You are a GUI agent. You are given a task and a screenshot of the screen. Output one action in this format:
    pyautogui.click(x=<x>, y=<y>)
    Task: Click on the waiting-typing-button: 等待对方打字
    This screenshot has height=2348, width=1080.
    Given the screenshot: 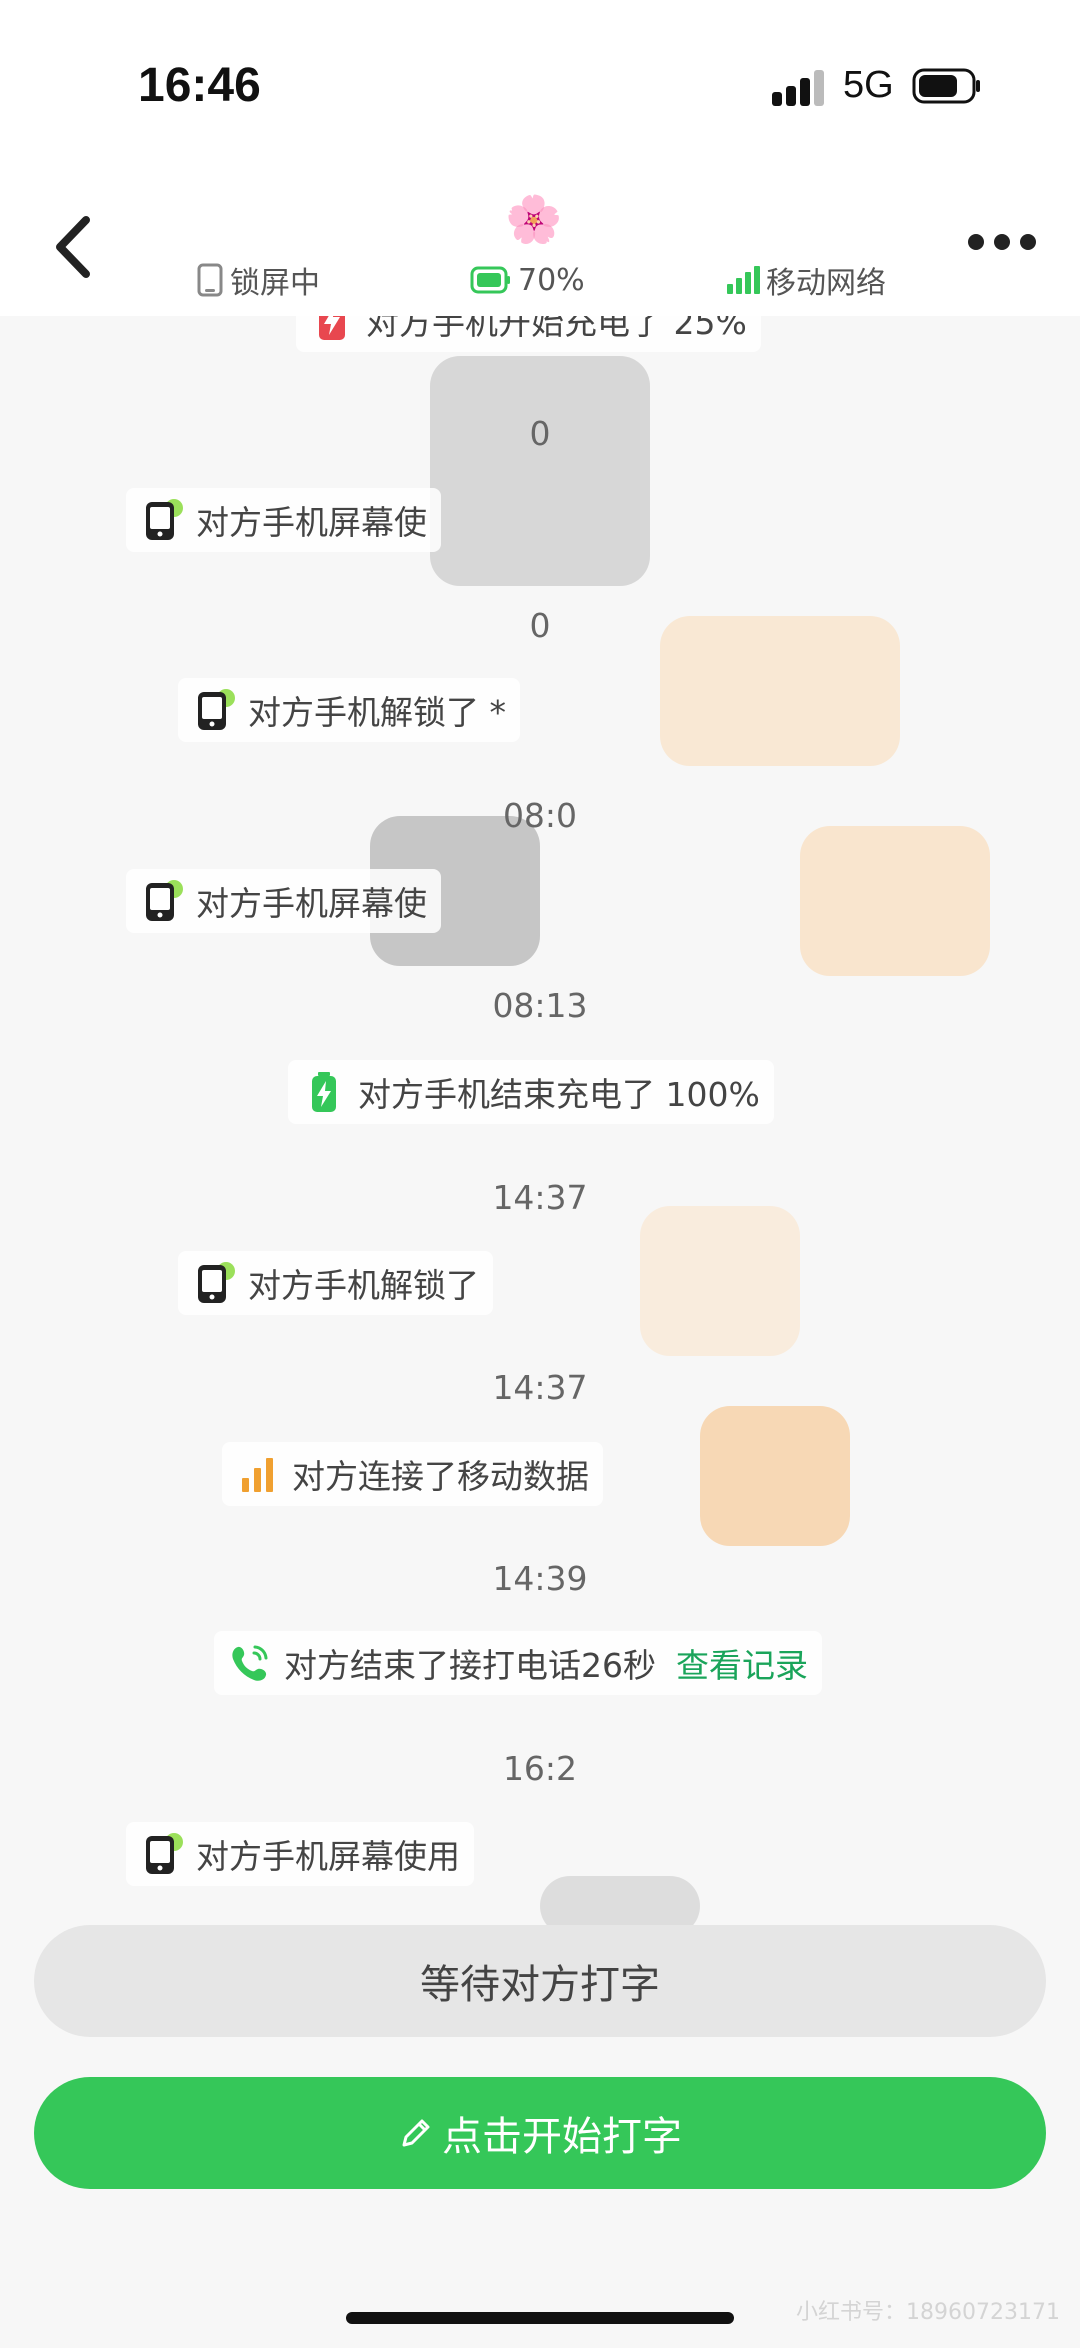 What is the action you would take?
    pyautogui.click(x=540, y=1981)
    